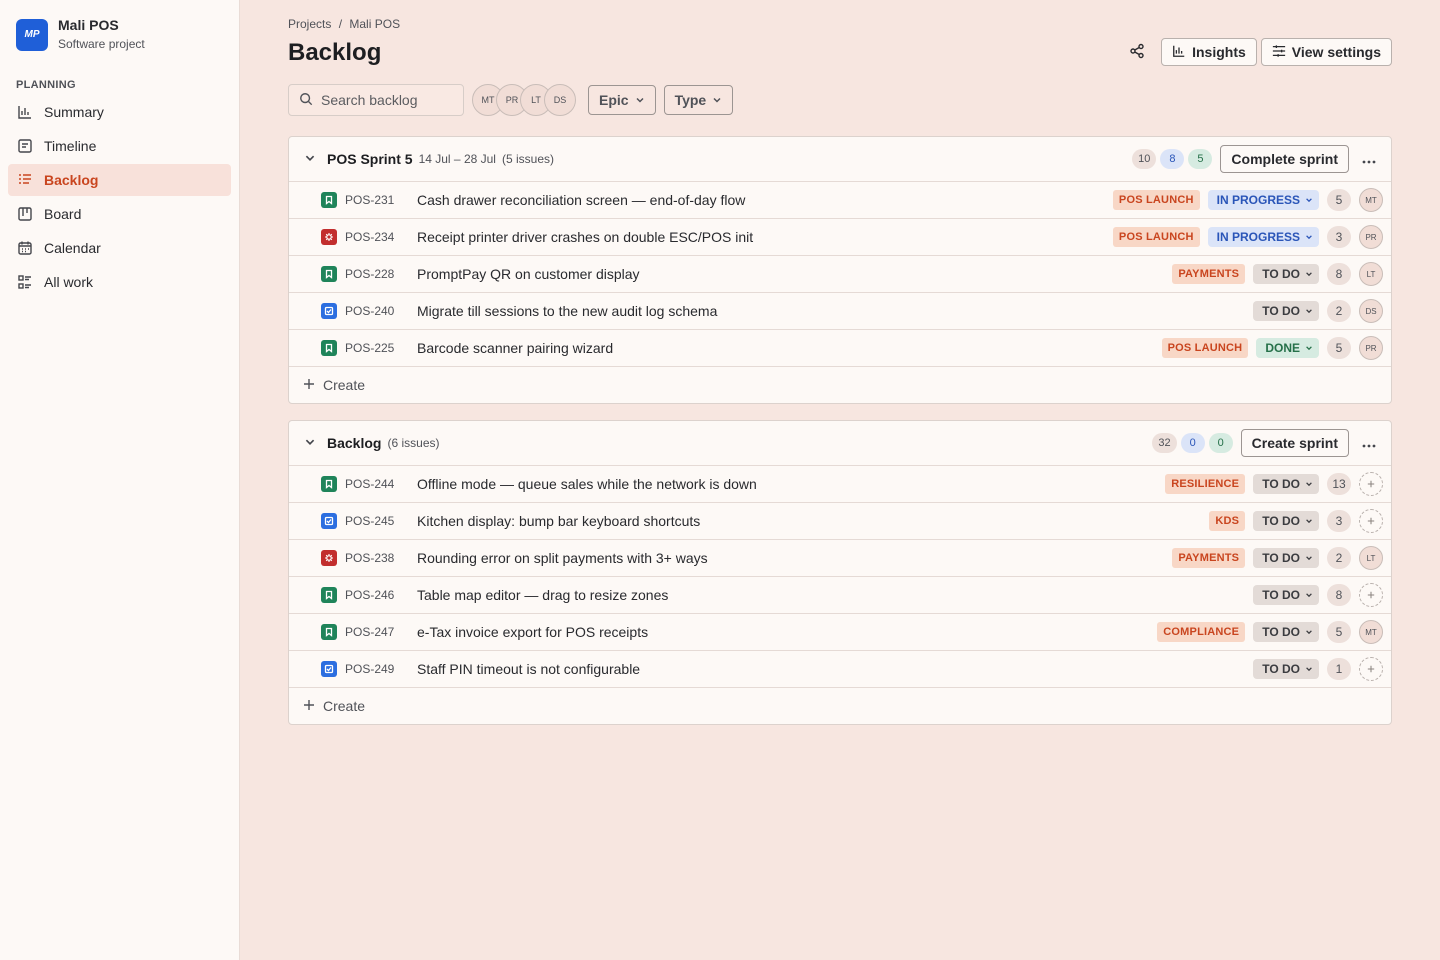  Describe the element at coordinates (1294, 443) in the screenshot. I see `create-sprint-button: Create sprint` at that location.